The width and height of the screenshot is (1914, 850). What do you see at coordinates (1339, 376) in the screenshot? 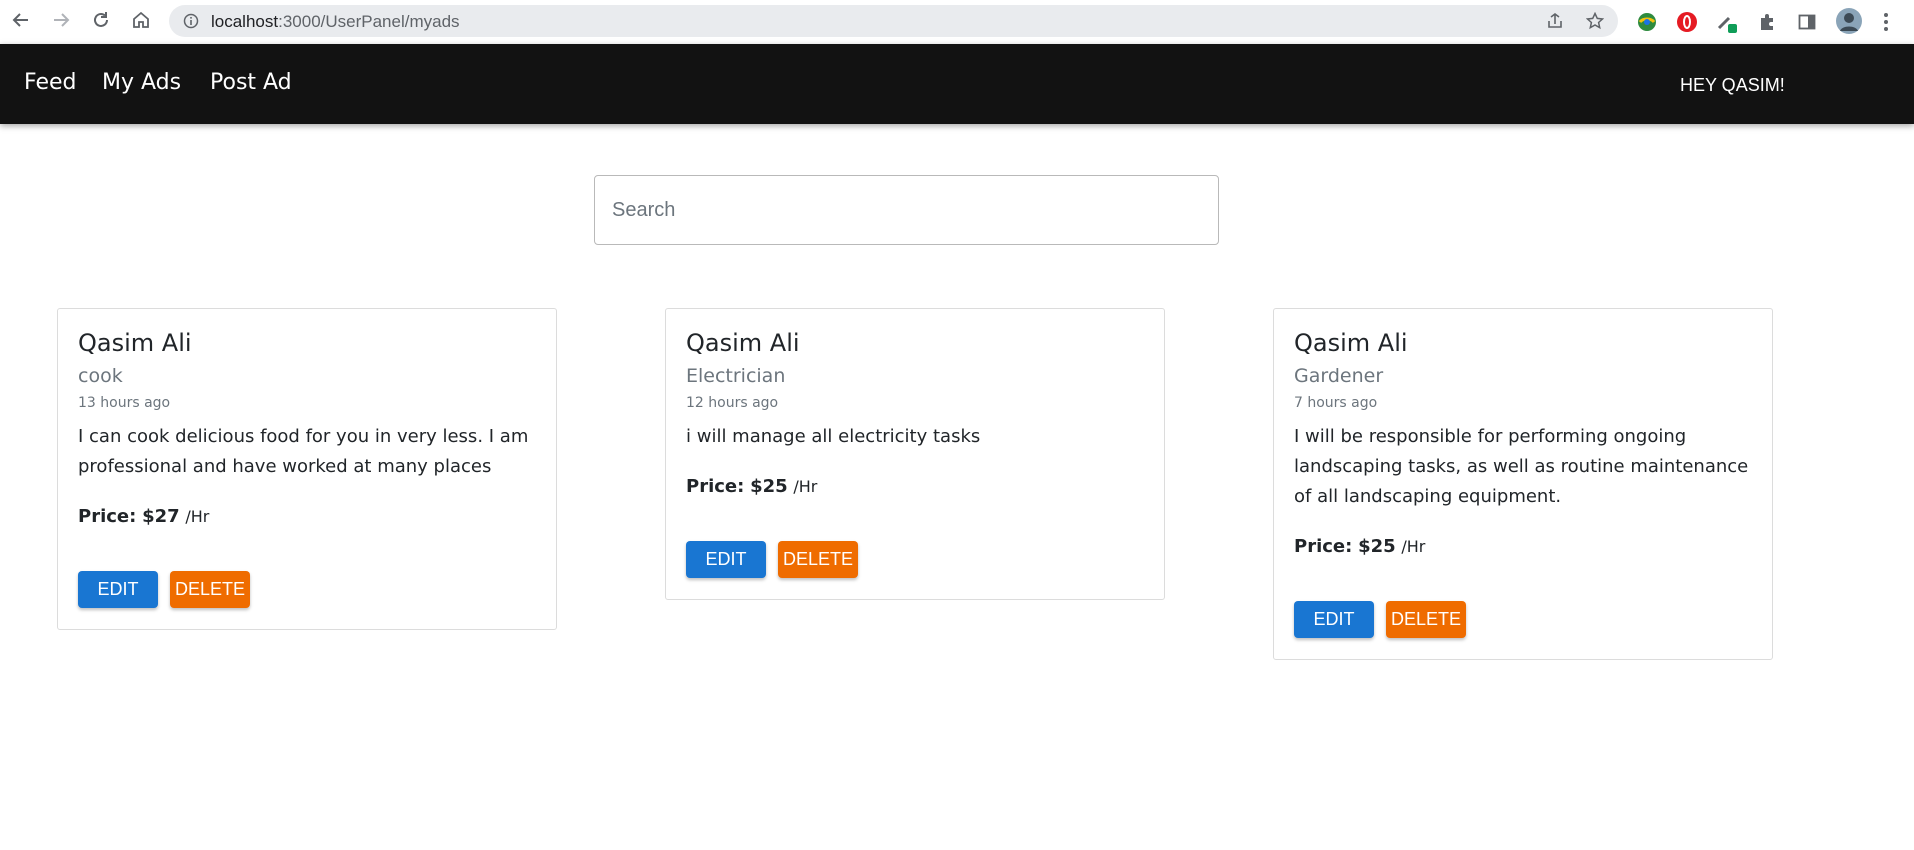
I see `ad-card-category: Gardener` at bounding box center [1339, 376].